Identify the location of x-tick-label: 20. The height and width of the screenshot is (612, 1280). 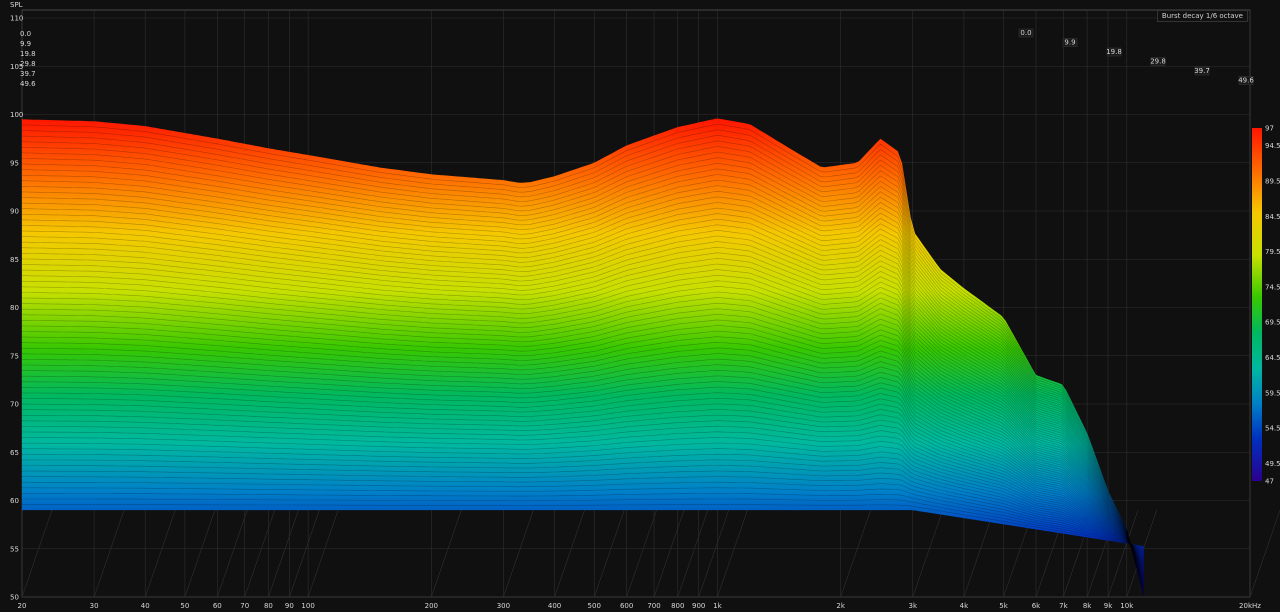
(22, 606).